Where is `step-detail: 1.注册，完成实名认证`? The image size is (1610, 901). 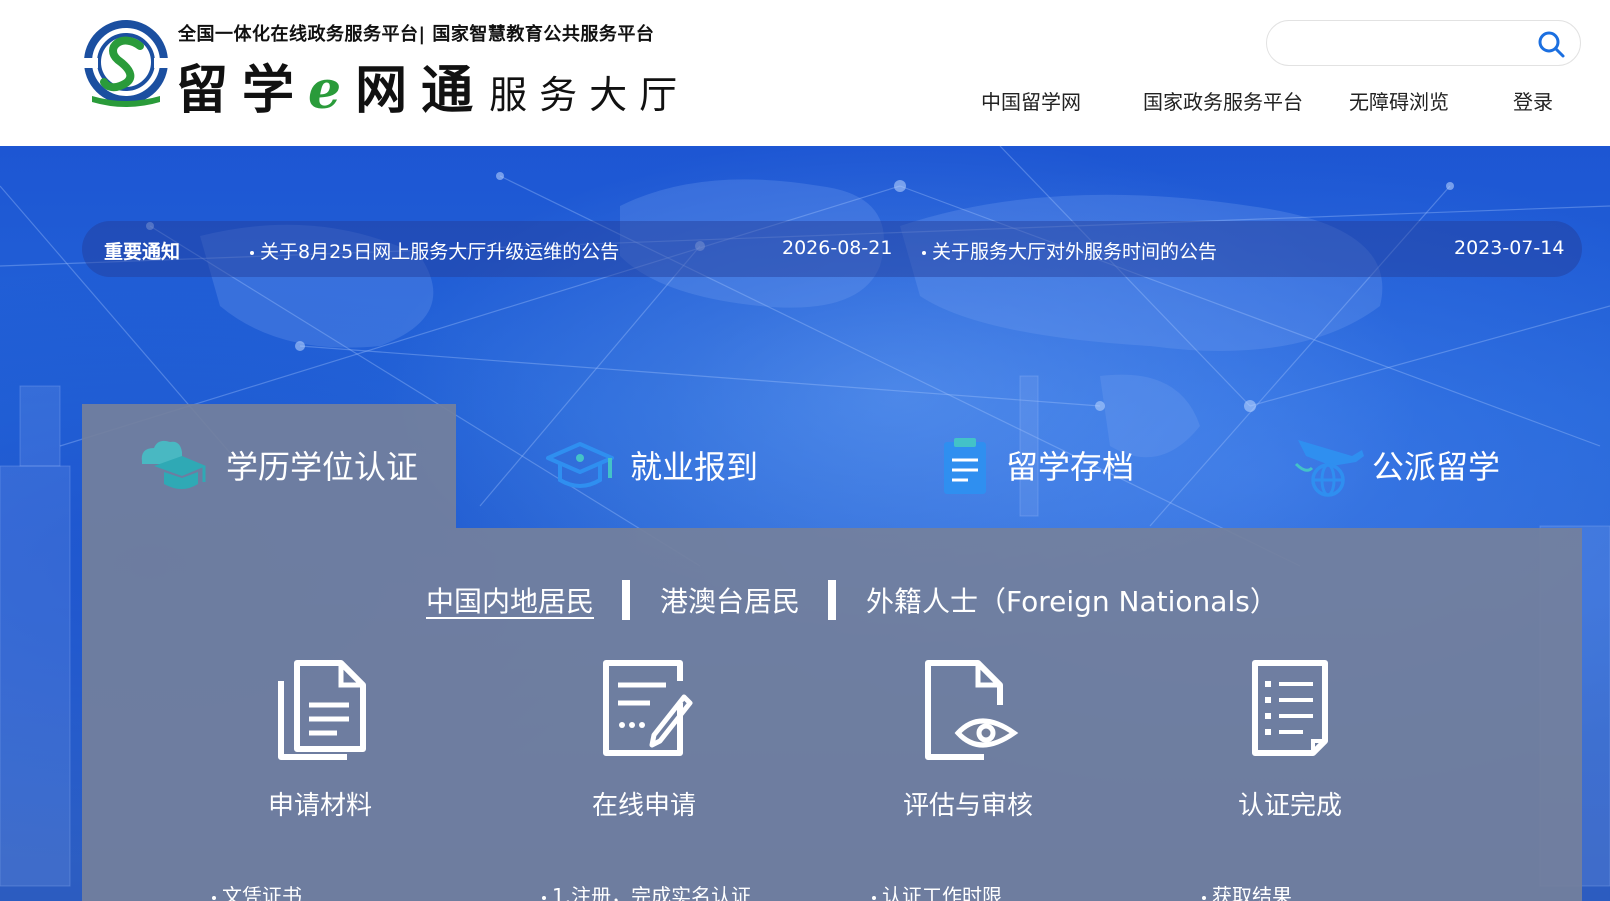
step-detail: 1.注册，完成实名认证 is located at coordinates (646, 890).